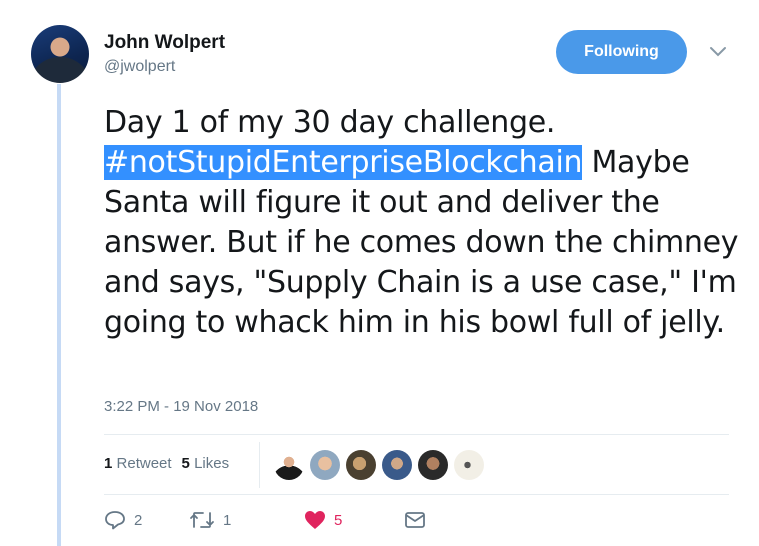  I want to click on avatar, so click(60, 54).